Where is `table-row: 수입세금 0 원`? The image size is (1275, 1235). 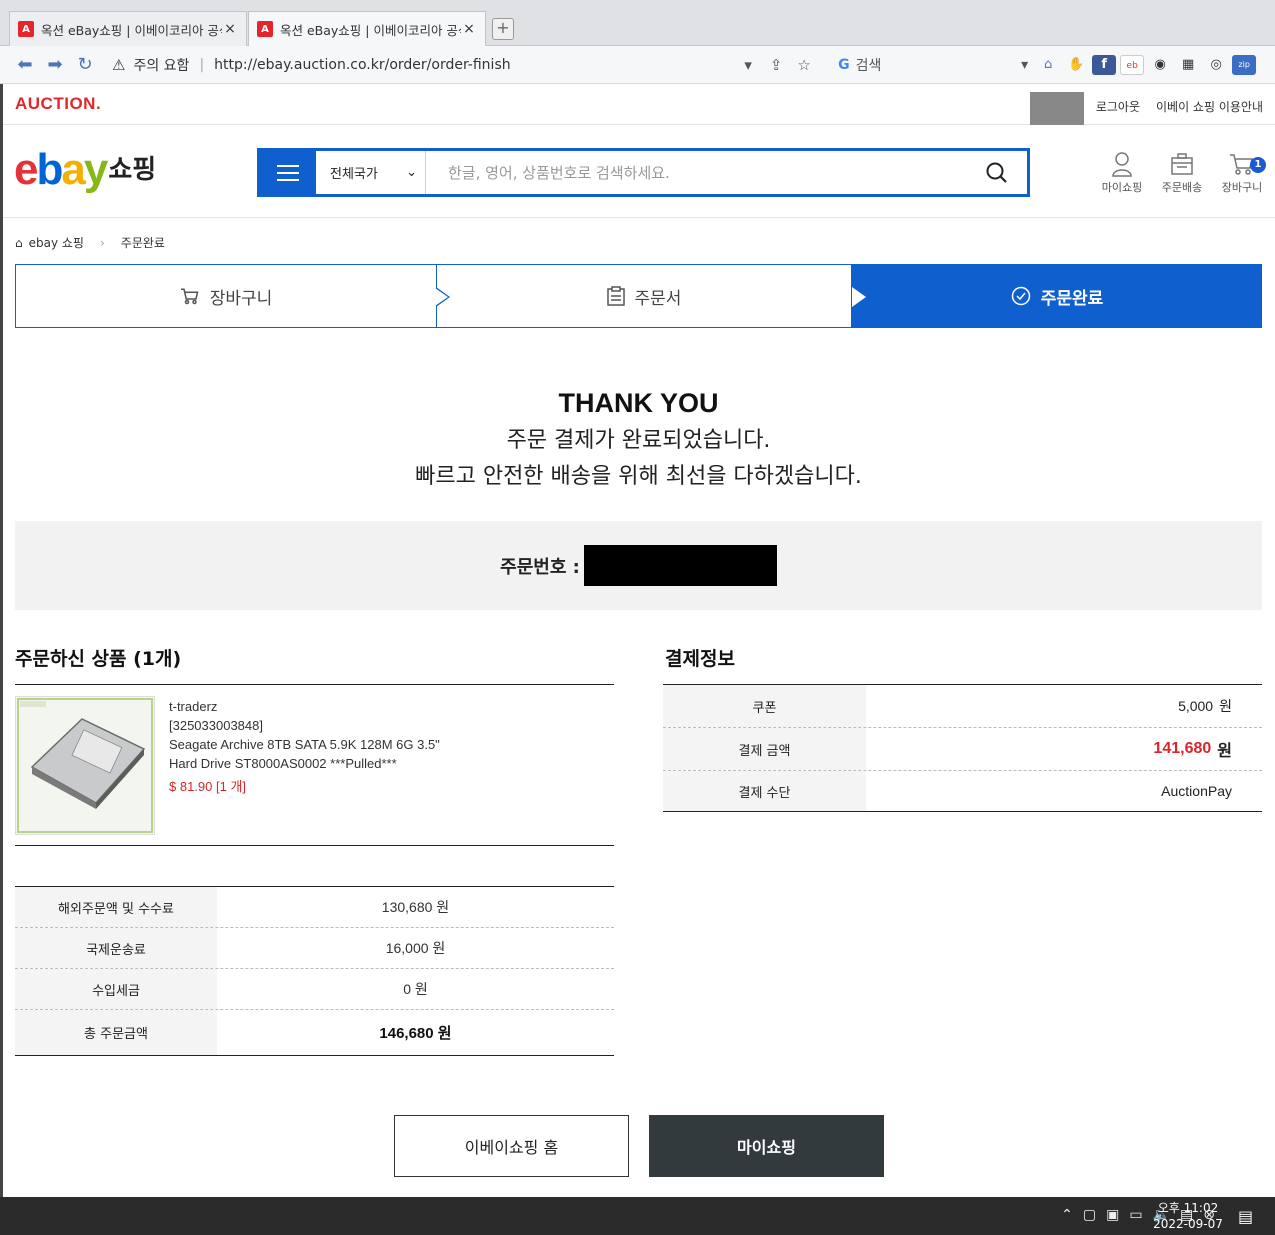
table-row: 수입세금 0 원 is located at coordinates (314, 989).